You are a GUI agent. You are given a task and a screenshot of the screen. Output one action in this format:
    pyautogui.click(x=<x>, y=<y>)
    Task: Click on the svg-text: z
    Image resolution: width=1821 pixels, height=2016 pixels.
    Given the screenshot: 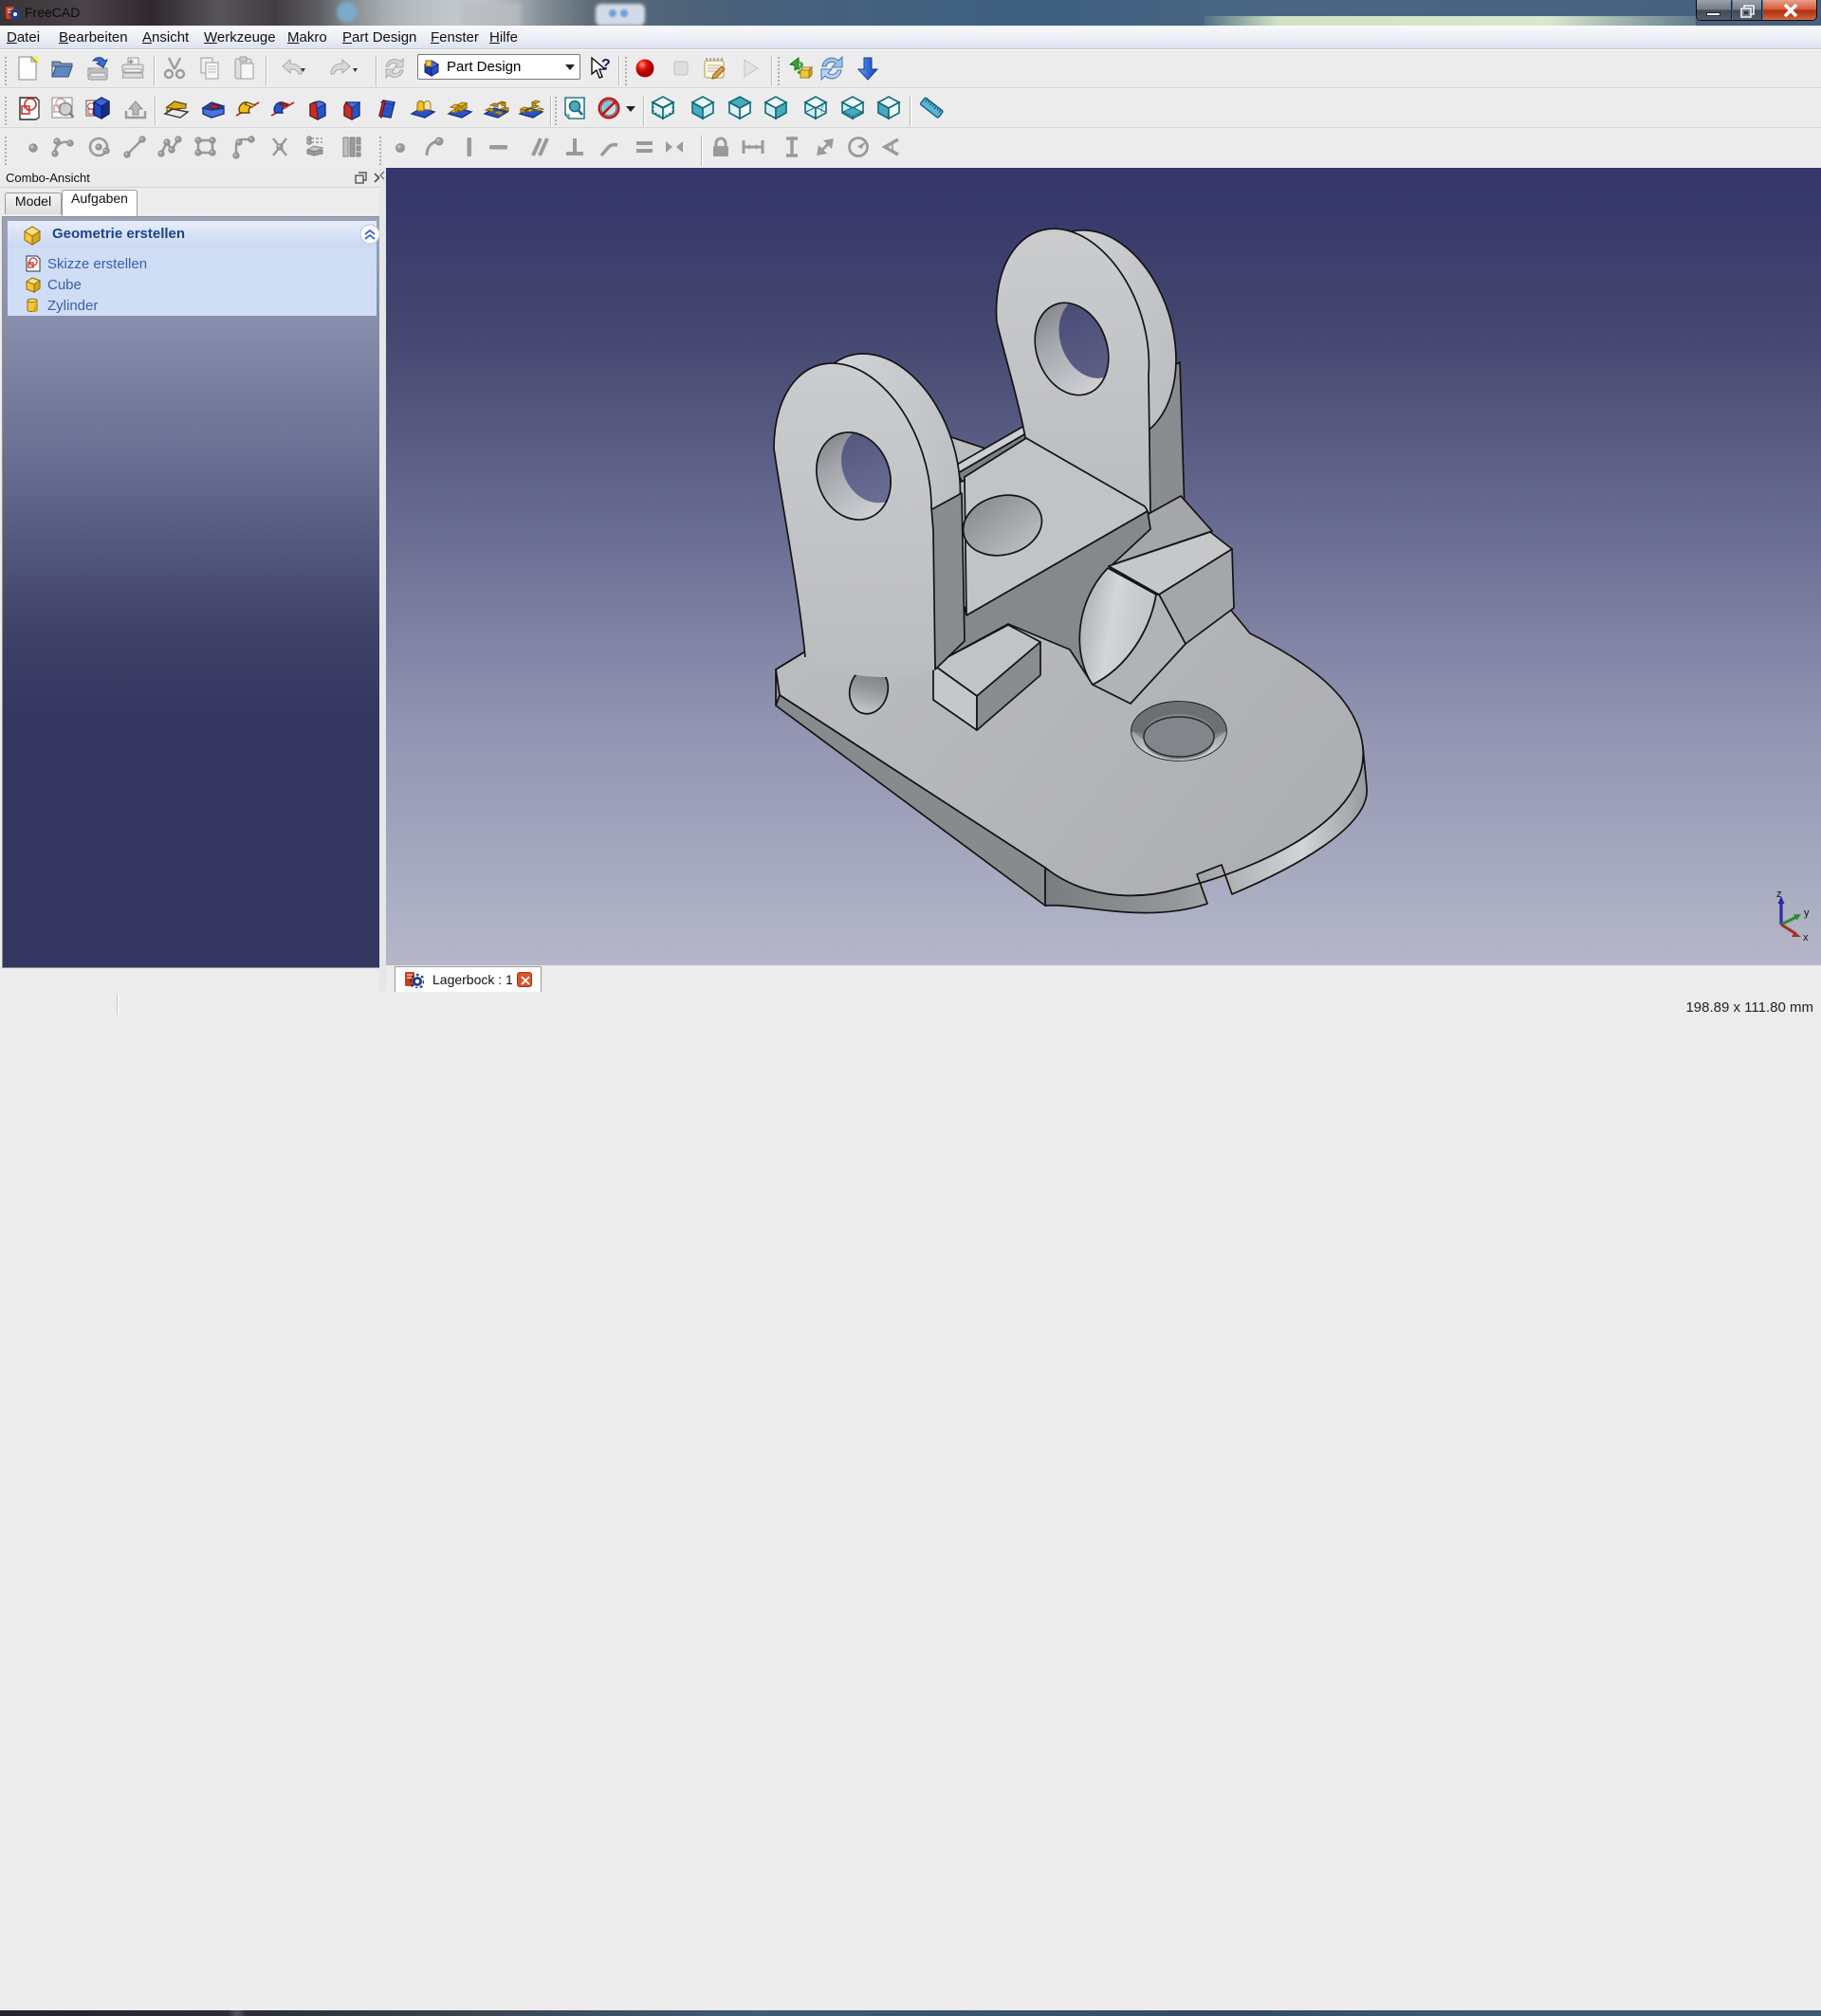 What is the action you would take?
    pyautogui.click(x=1779, y=894)
    